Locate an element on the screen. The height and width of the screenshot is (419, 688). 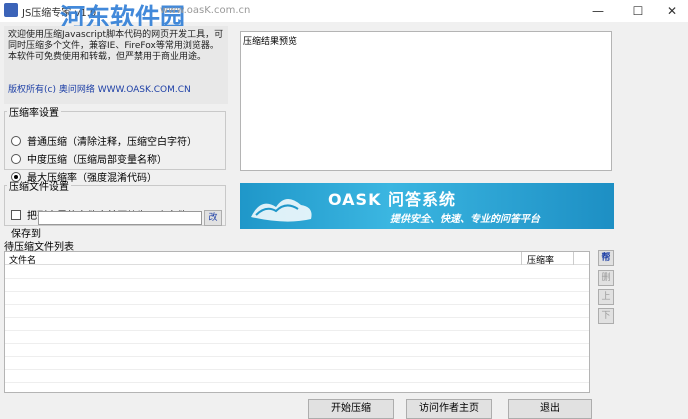
move-down-button: 下 is located at coordinates (606, 316).